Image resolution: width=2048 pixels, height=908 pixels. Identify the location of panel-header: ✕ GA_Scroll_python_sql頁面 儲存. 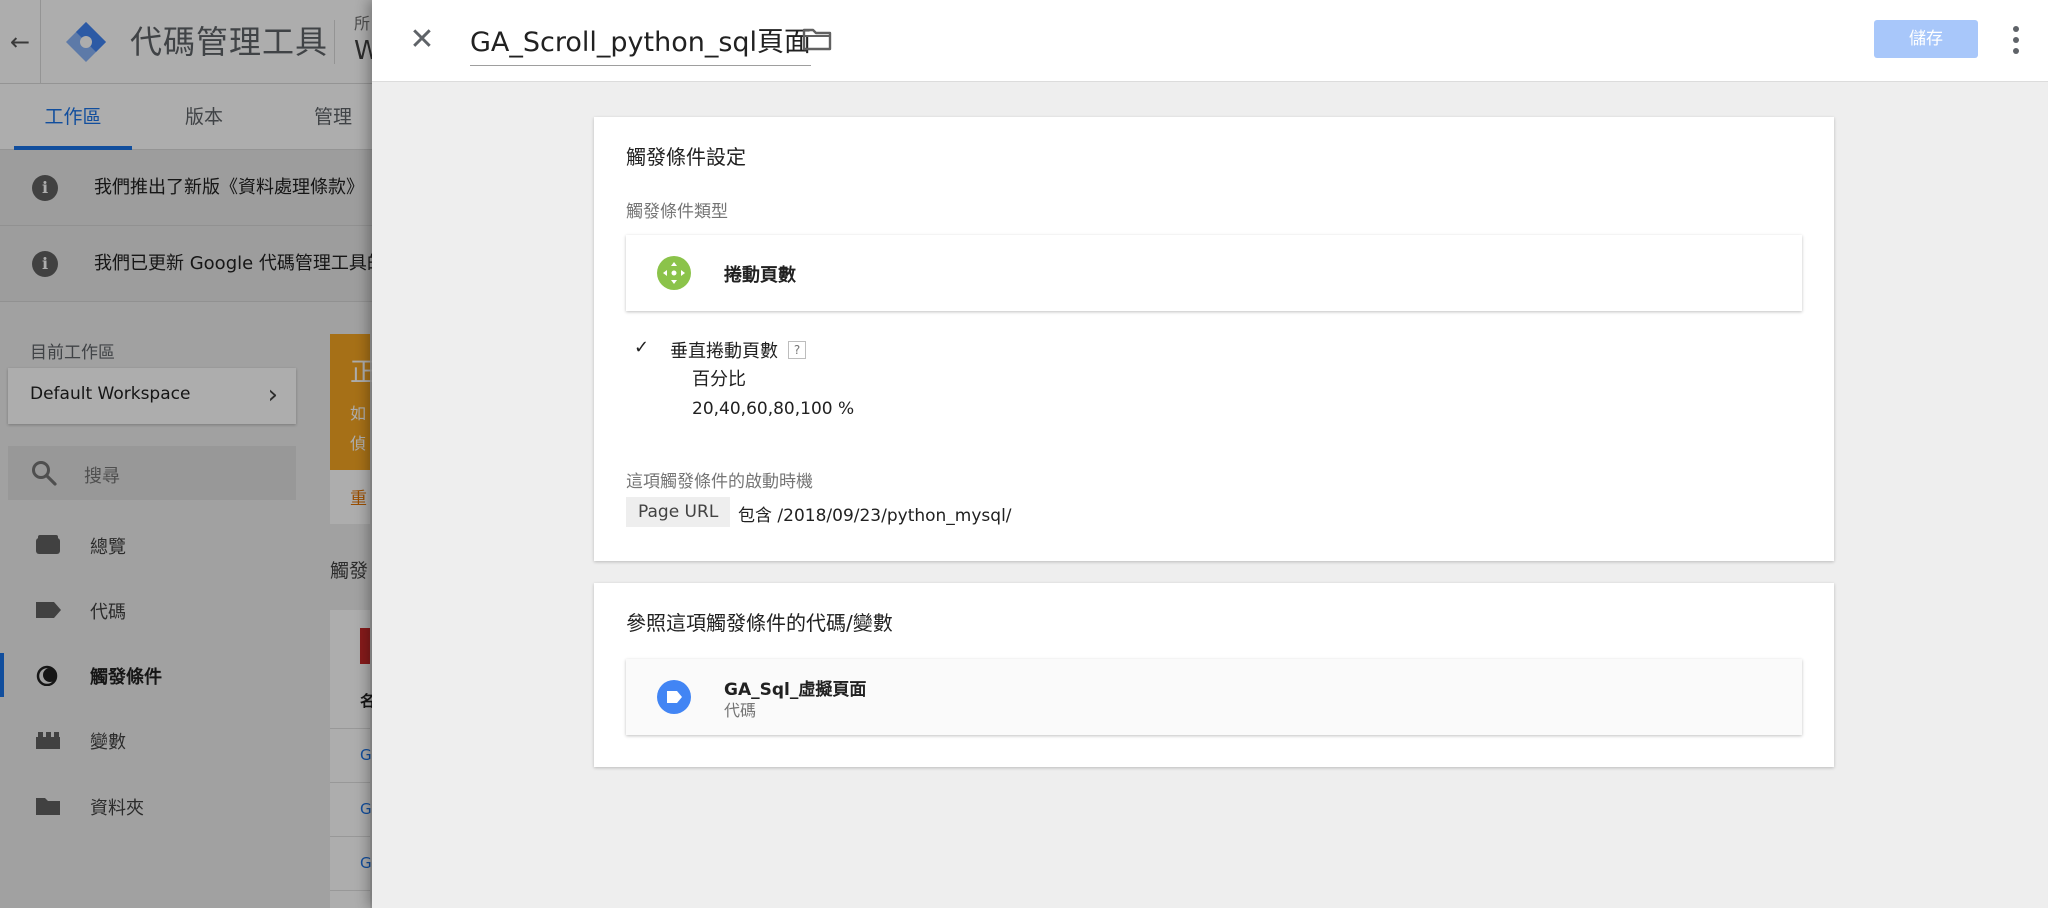
(1210, 41).